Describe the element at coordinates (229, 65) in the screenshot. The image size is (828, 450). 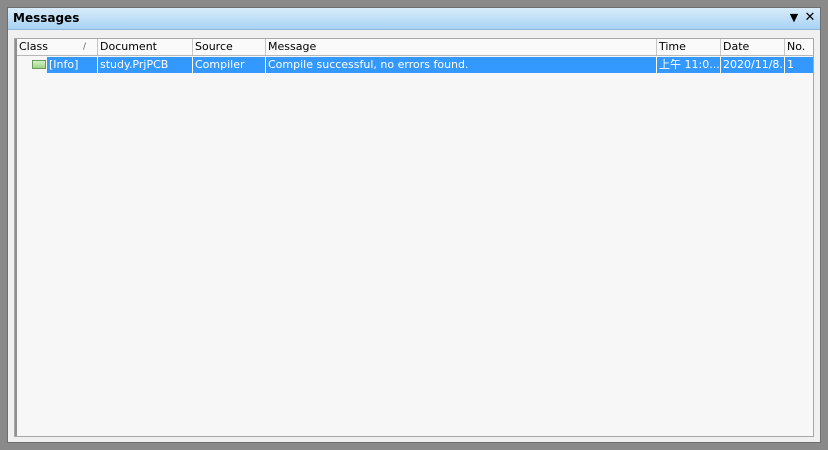
I see `cell-source: Compiler` at that location.